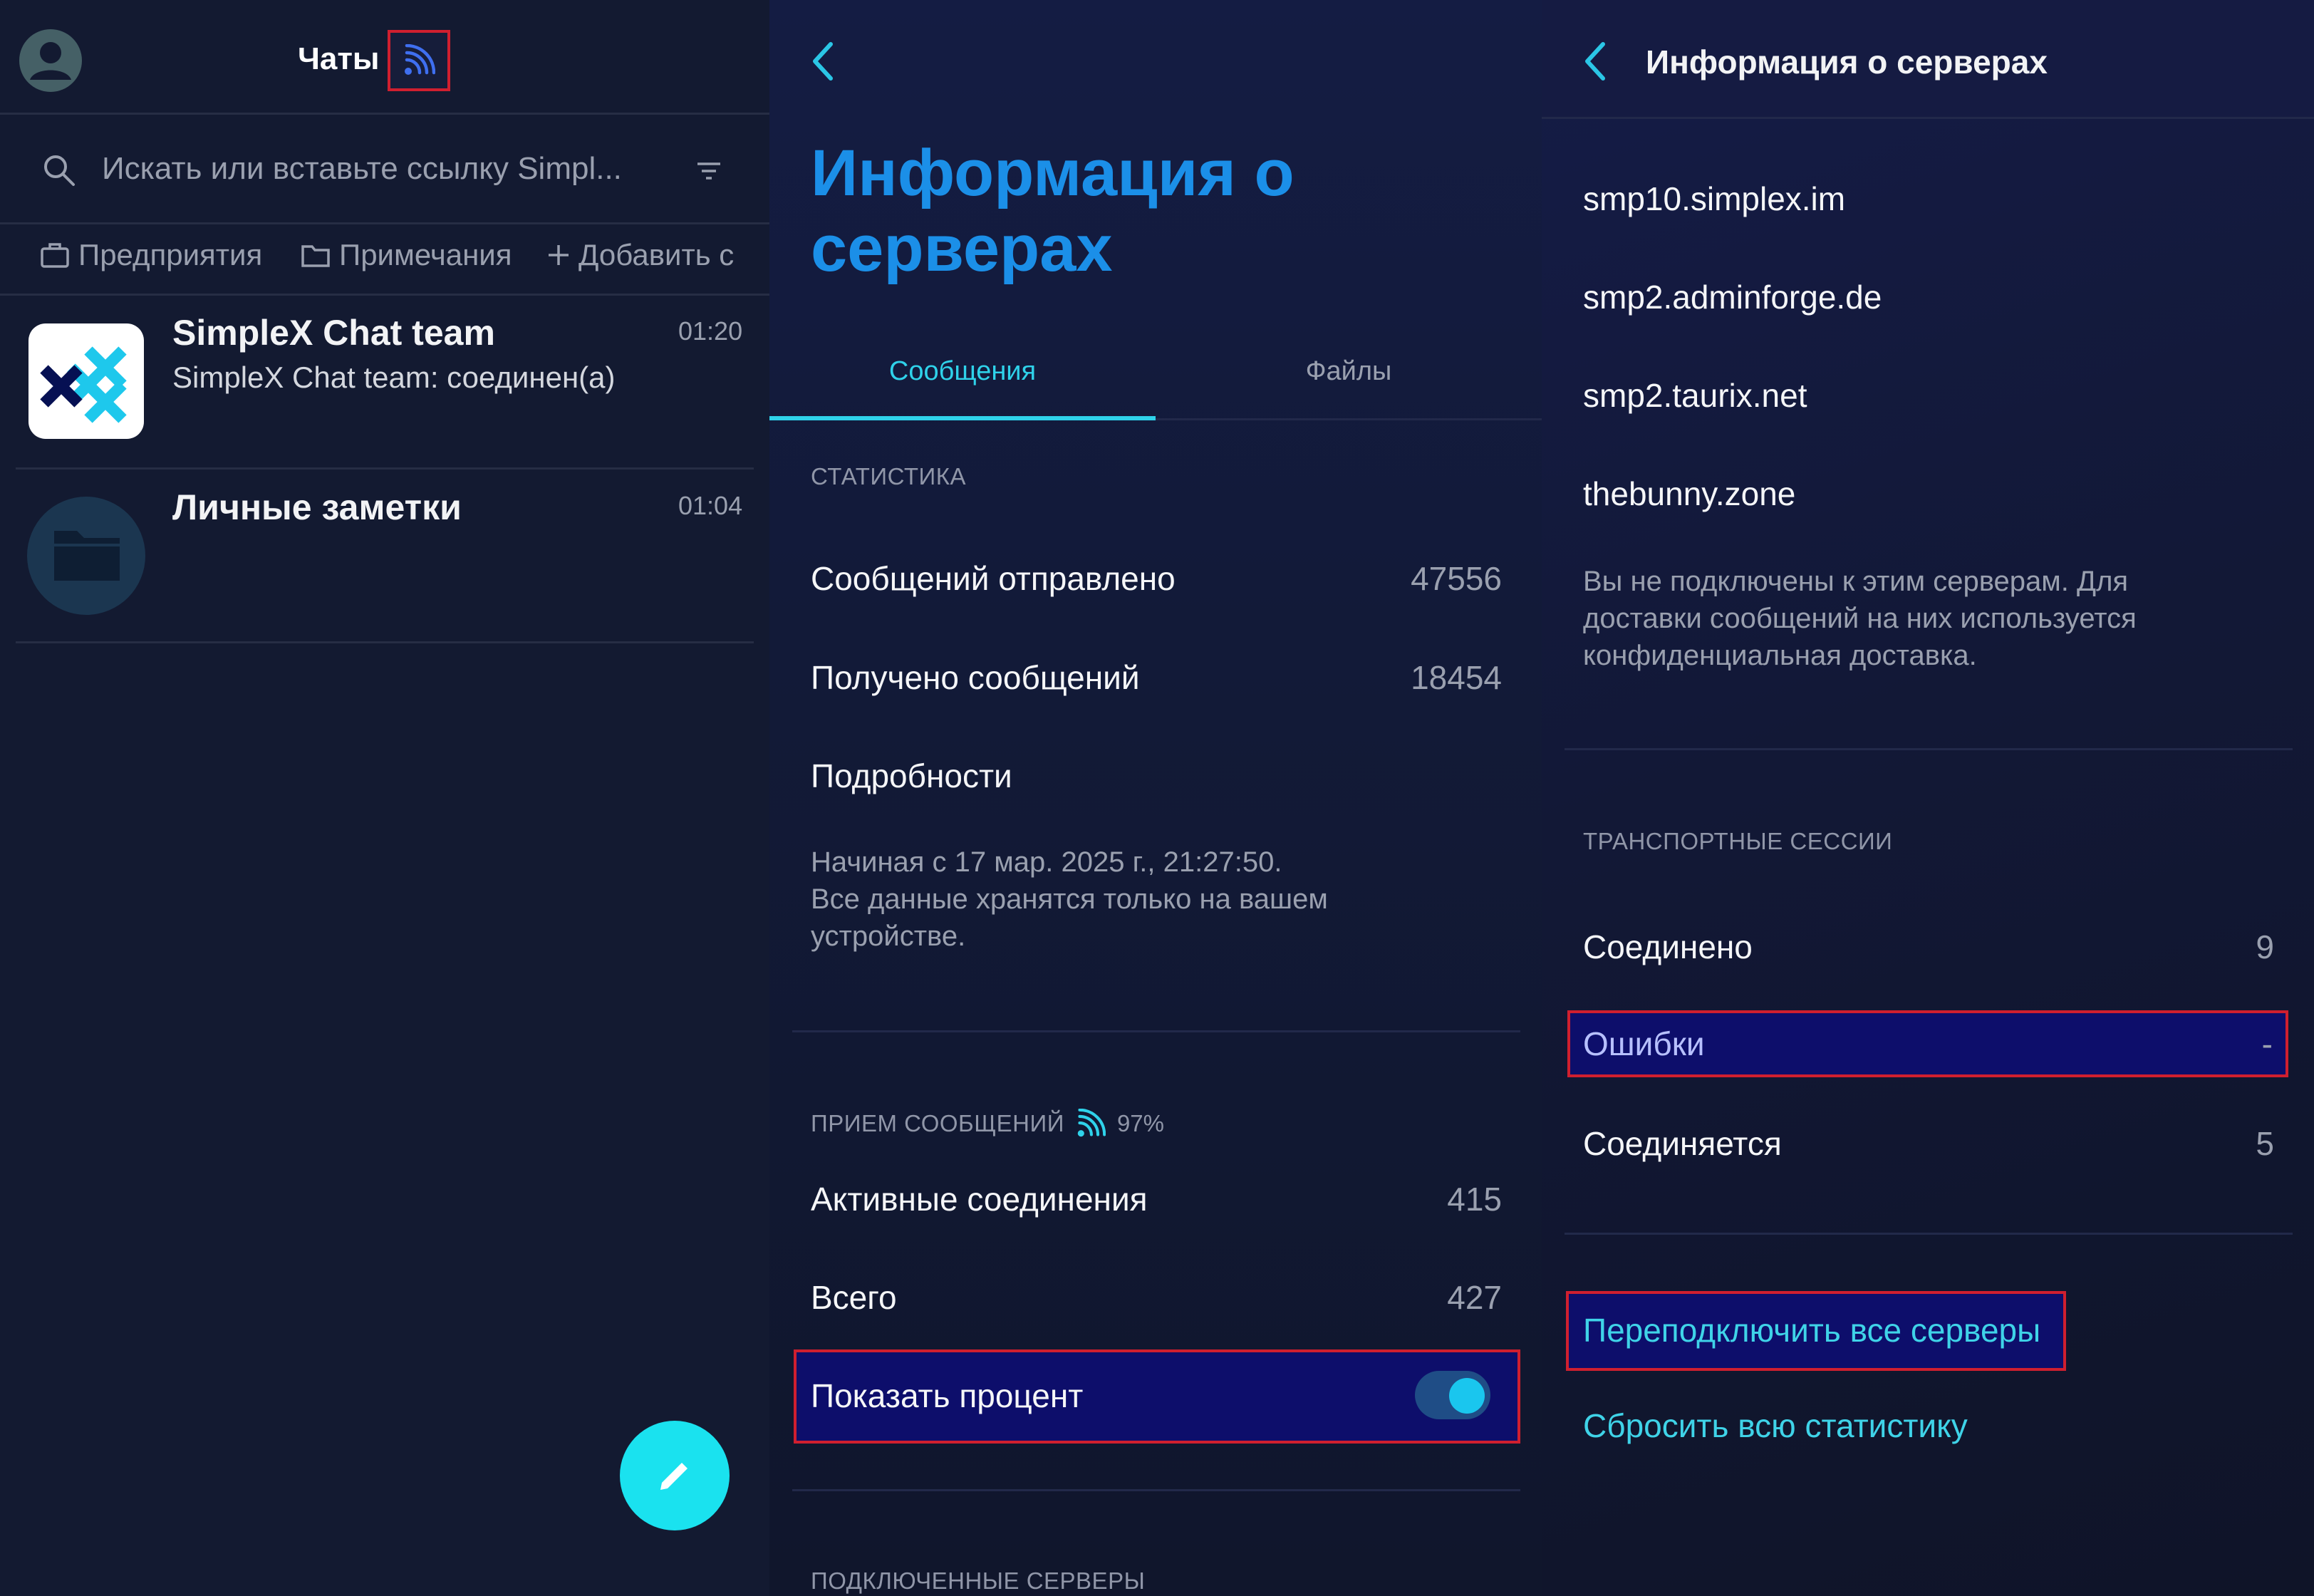 The image size is (2314, 1596). Describe the element at coordinates (1349, 419) in the screenshot. I see `tabs-divider` at that location.